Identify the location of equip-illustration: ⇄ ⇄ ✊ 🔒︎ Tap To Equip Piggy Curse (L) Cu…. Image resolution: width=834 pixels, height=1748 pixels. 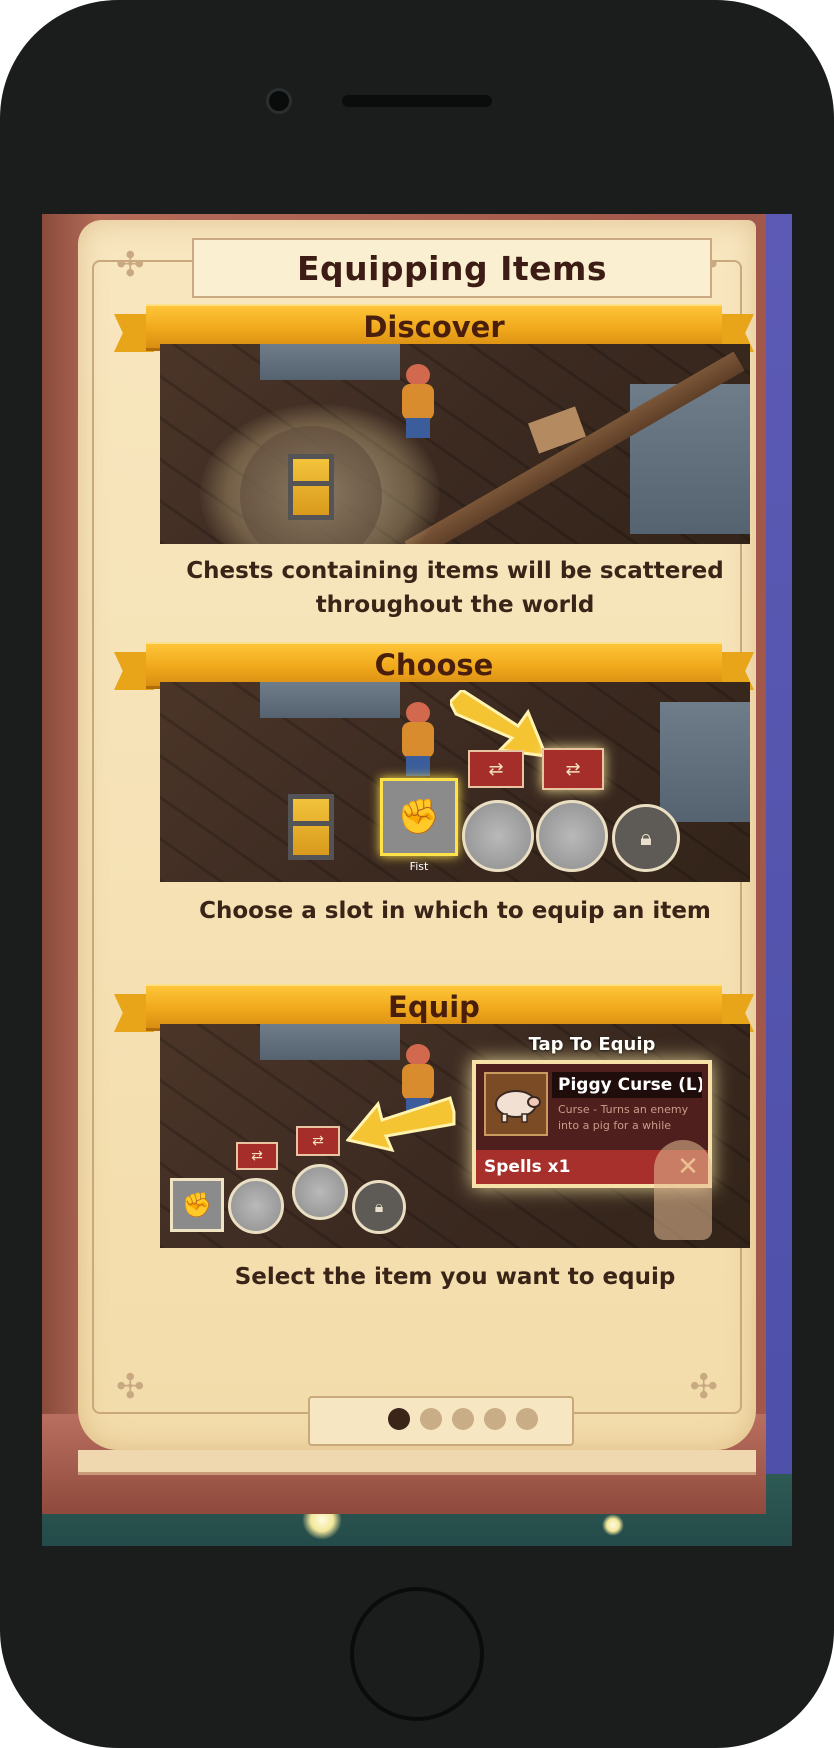
(455, 1136).